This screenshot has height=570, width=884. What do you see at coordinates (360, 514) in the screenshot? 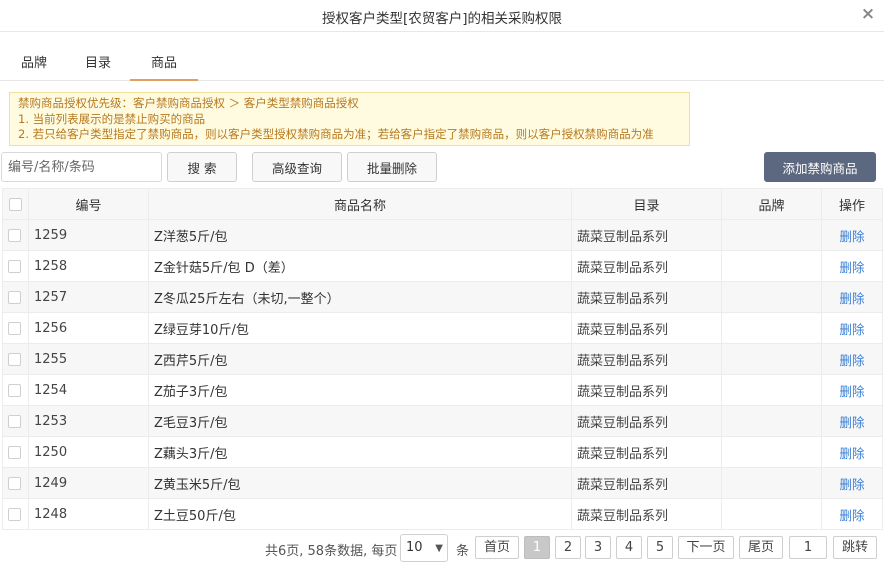
I see `cell-name: Z土豆50斤/包` at bounding box center [360, 514].